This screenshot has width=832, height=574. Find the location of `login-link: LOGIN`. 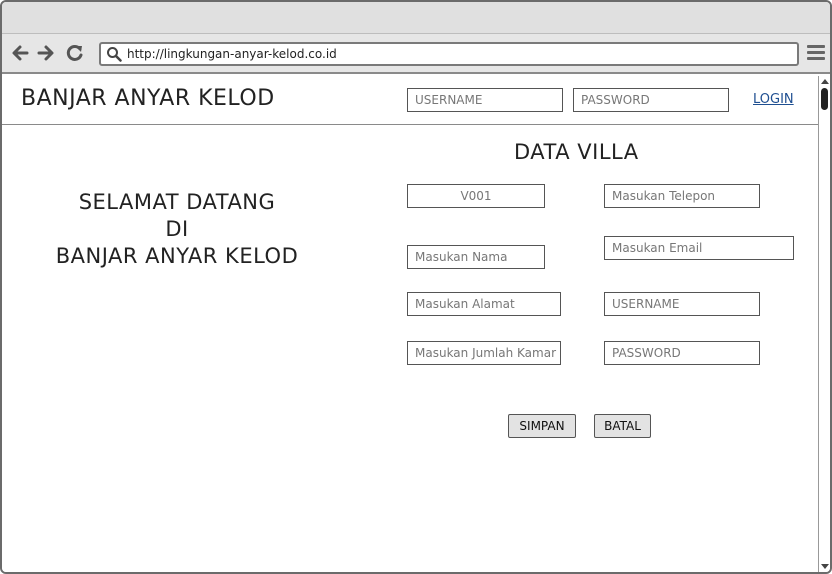

login-link: LOGIN is located at coordinates (773, 99).